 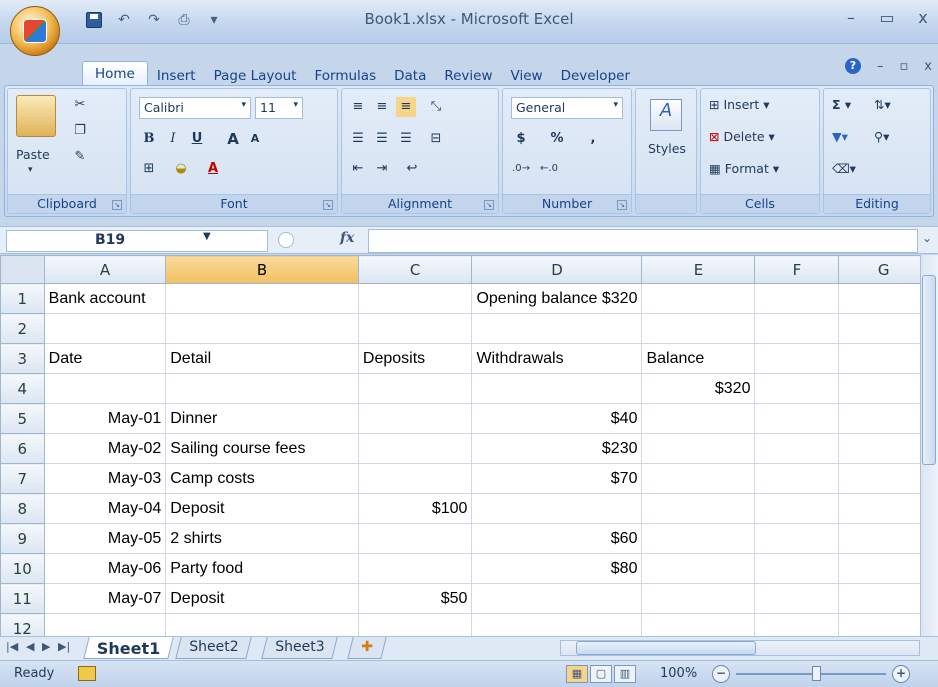 I want to click on cell-g11, so click(x=883, y=598).